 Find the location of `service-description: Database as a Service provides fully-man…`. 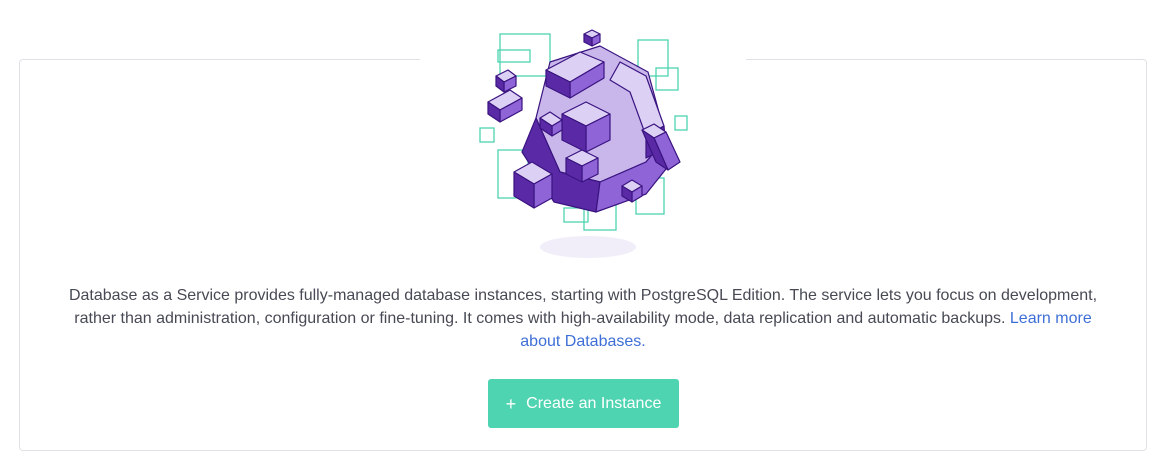

service-description: Database as a Service provides fully-man… is located at coordinates (583, 318).